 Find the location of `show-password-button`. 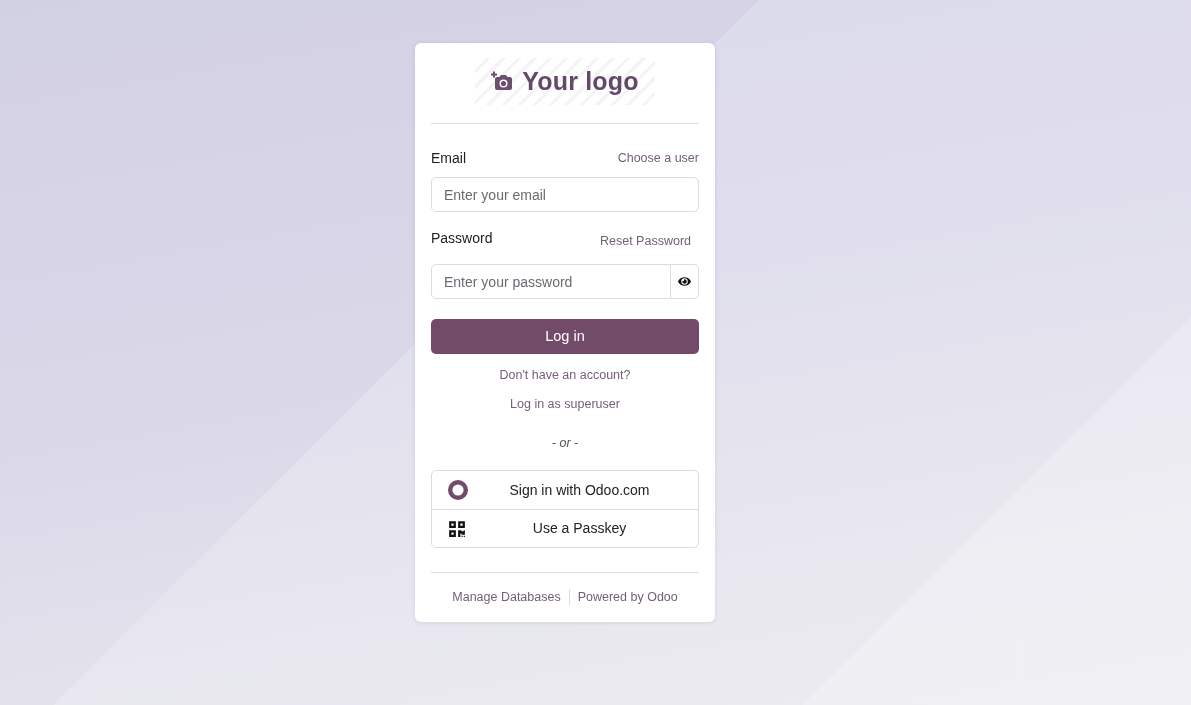

show-password-button is located at coordinates (685, 281).